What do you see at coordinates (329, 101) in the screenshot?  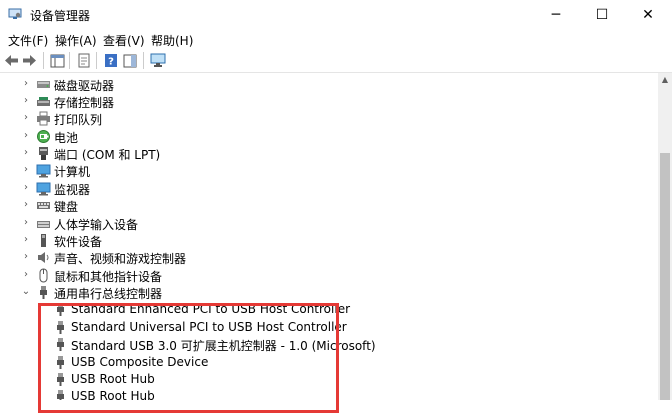 I see `tree-row: › 存储控制器` at bounding box center [329, 101].